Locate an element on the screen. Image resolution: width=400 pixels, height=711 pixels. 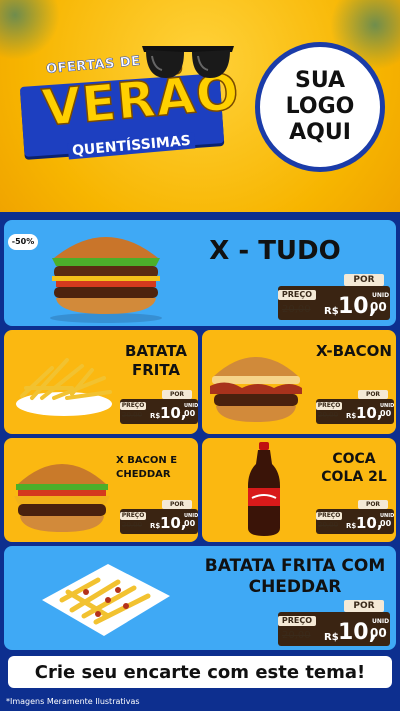
bacon-burger-icon is located at coordinates (256, 389).